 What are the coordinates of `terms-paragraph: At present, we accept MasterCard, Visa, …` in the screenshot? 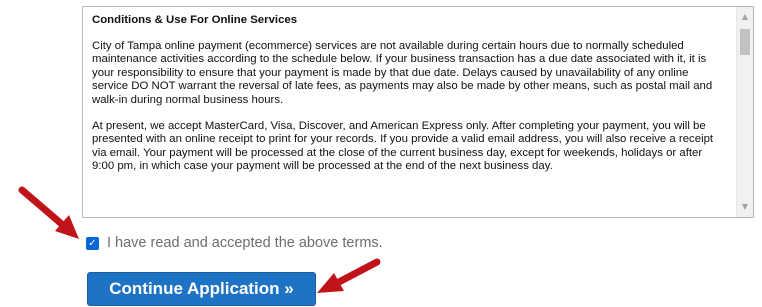 It's located at (403, 146).